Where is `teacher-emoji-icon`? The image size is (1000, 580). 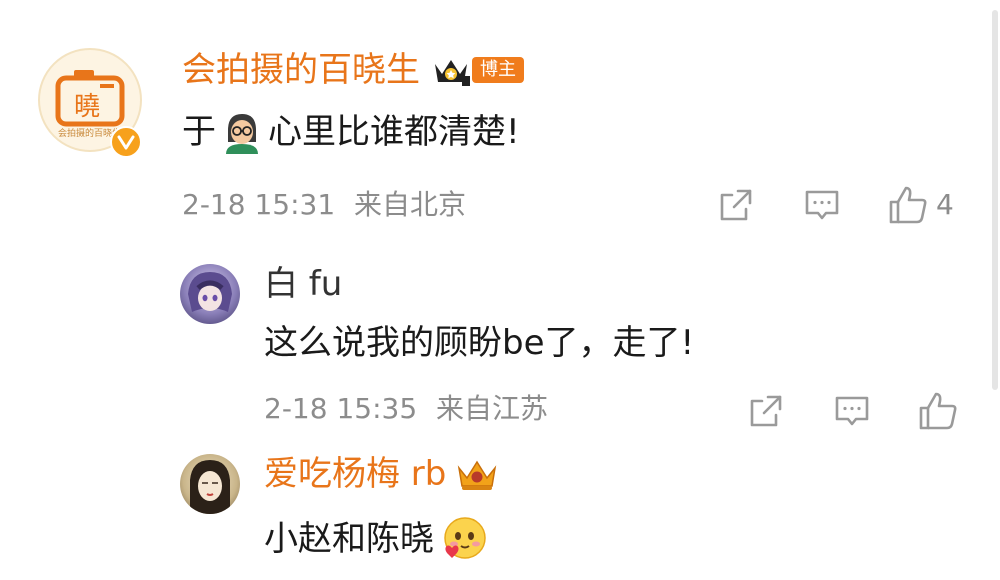
teacher-emoji-icon is located at coordinates (242, 132).